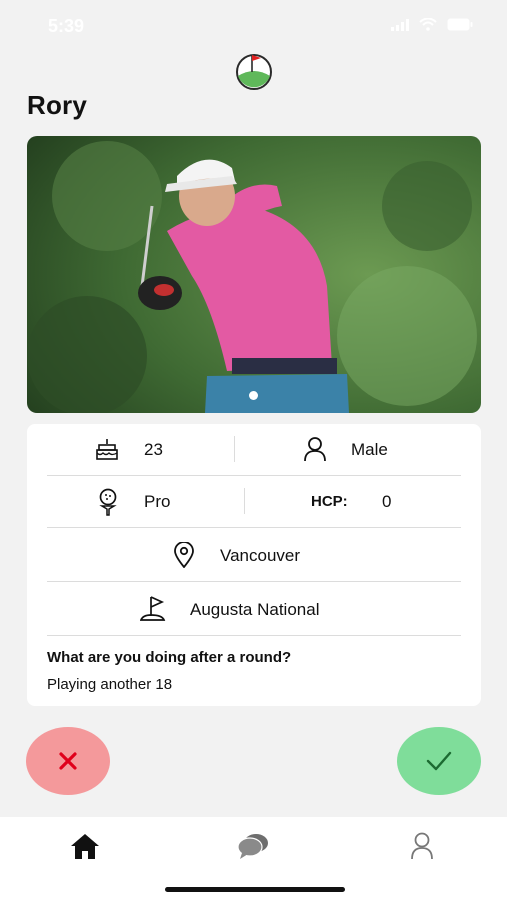 This screenshot has width=507, height=900. I want to click on flag-icon, so click(153, 608).